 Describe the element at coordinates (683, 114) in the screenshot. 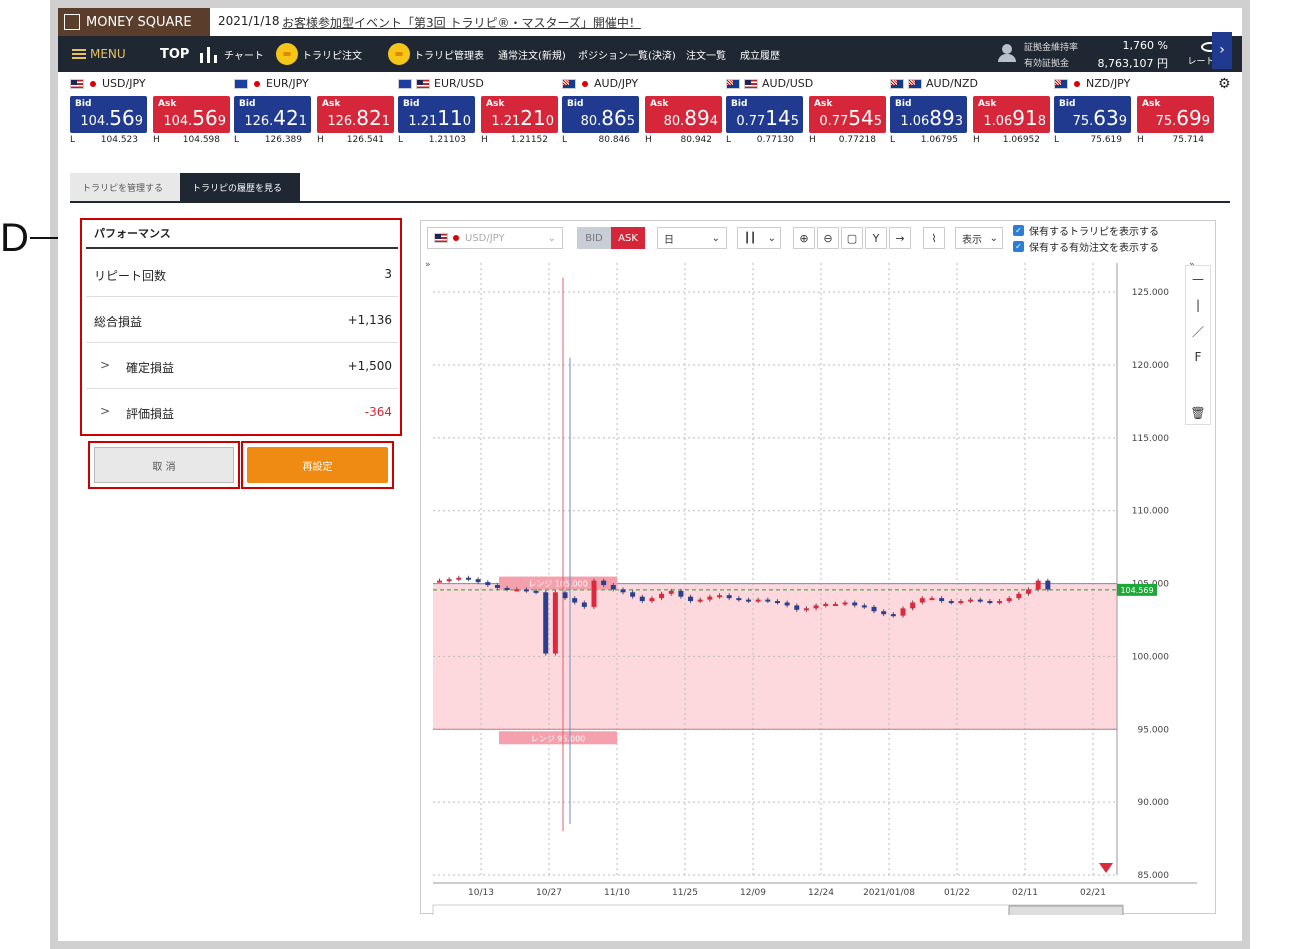

I see `ask-button: Ask 80.894` at that location.